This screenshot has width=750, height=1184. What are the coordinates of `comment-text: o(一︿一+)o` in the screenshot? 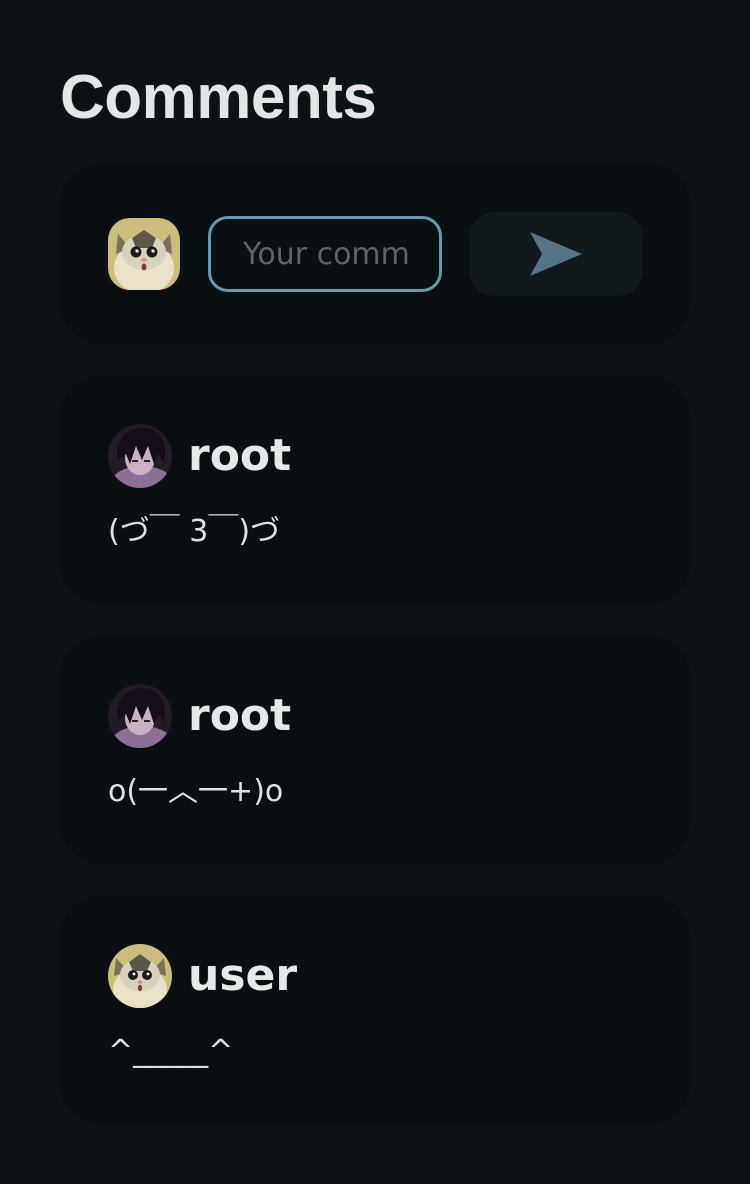 It's located at (196, 791).